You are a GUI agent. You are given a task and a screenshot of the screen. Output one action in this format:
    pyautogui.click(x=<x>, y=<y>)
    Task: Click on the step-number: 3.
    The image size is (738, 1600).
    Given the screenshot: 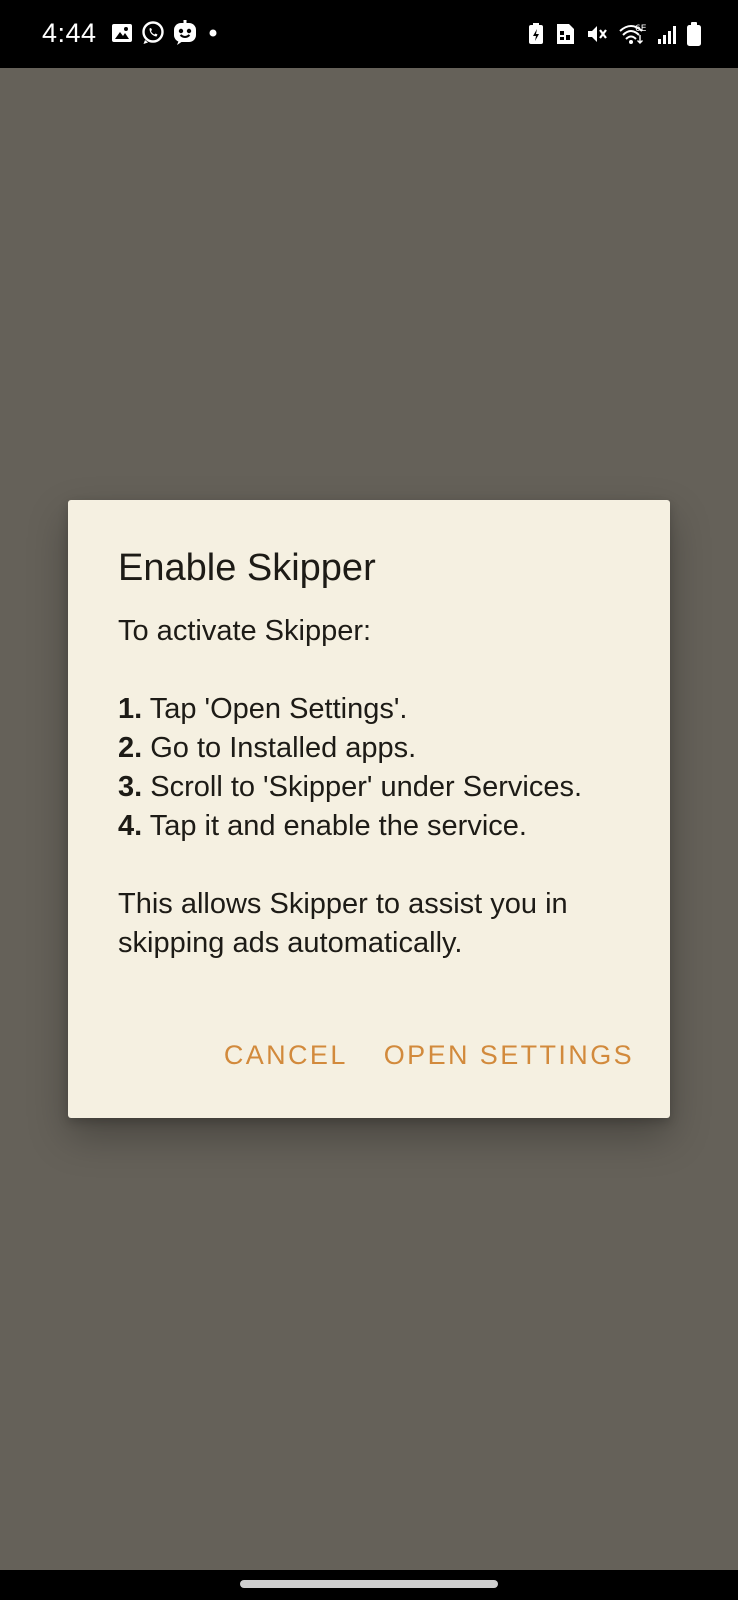 What is the action you would take?
    pyautogui.click(x=130, y=787)
    